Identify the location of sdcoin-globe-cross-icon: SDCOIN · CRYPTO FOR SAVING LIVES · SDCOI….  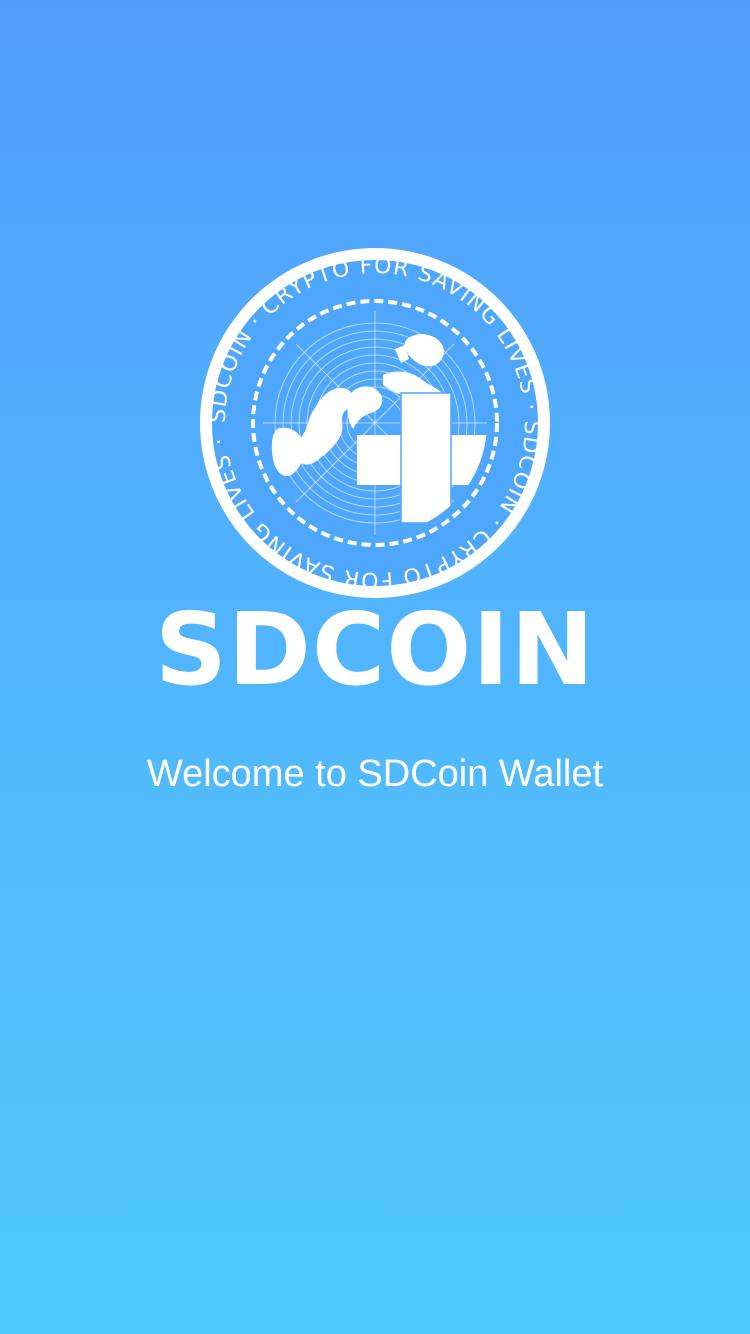
(375, 423).